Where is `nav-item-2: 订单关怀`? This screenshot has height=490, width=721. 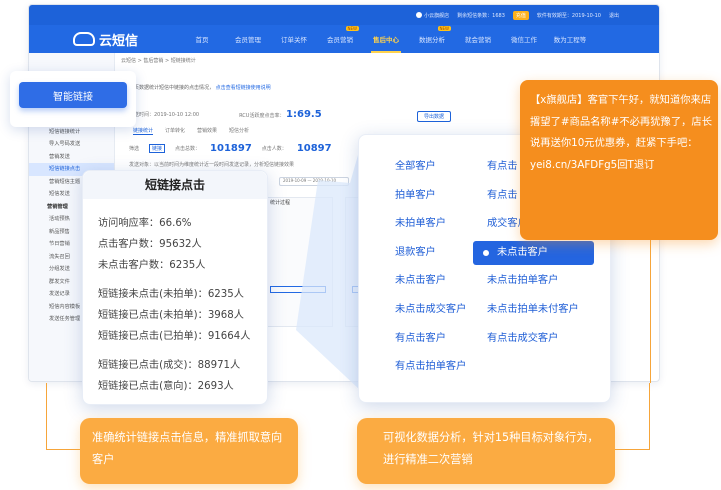
nav-item-2: 订单关怀 is located at coordinates (294, 39).